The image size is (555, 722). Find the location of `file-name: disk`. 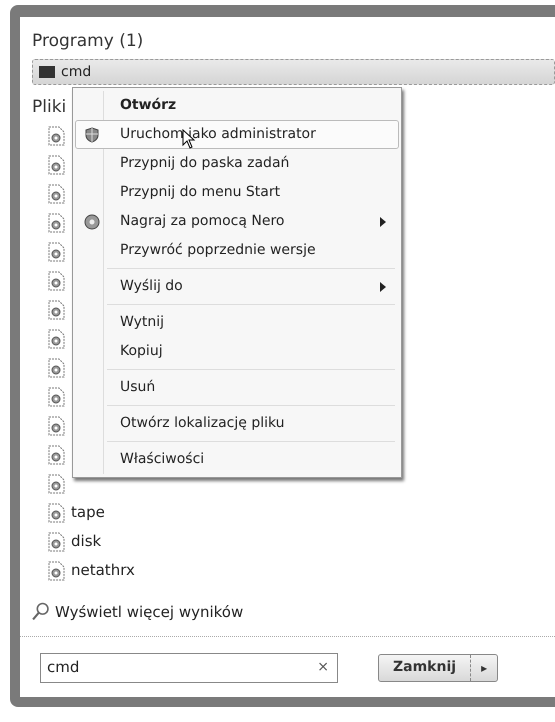

file-name: disk is located at coordinates (86, 541).